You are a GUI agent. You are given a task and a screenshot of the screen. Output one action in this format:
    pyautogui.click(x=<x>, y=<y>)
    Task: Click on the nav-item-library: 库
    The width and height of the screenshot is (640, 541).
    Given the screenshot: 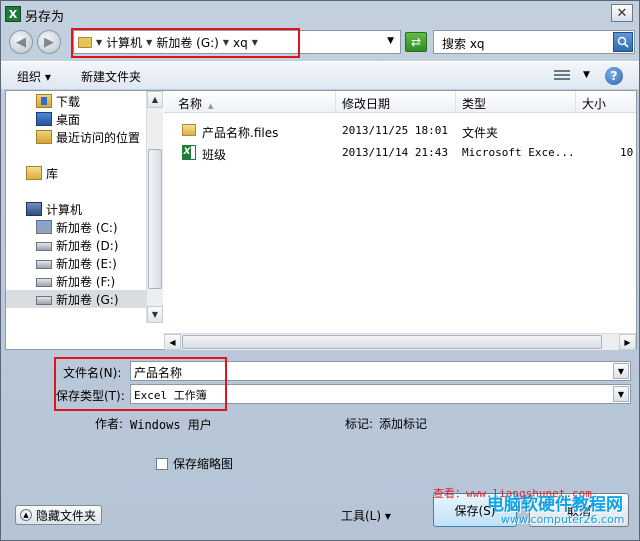 What is the action you would take?
    pyautogui.click(x=76, y=173)
    